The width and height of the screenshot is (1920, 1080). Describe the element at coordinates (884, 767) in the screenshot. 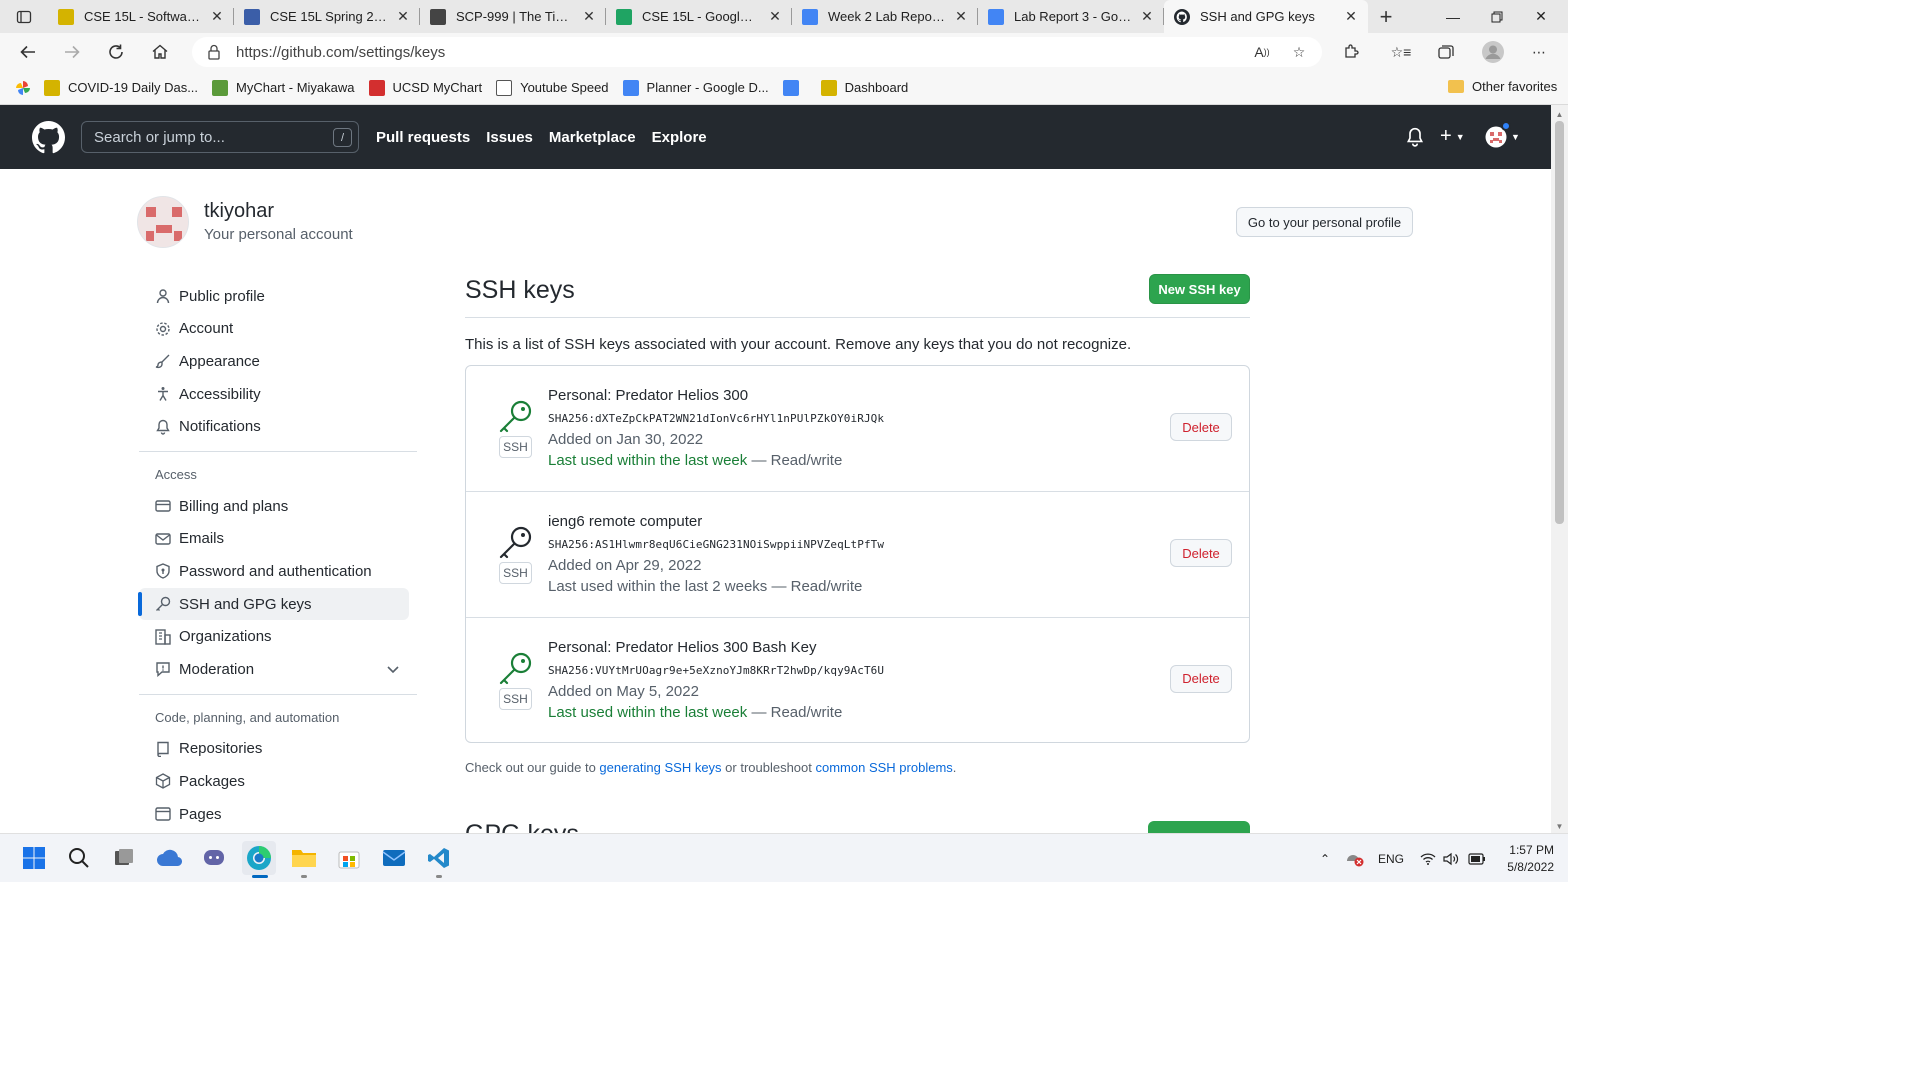

I see `common-ssh-problems-link: common SSH problems` at that location.